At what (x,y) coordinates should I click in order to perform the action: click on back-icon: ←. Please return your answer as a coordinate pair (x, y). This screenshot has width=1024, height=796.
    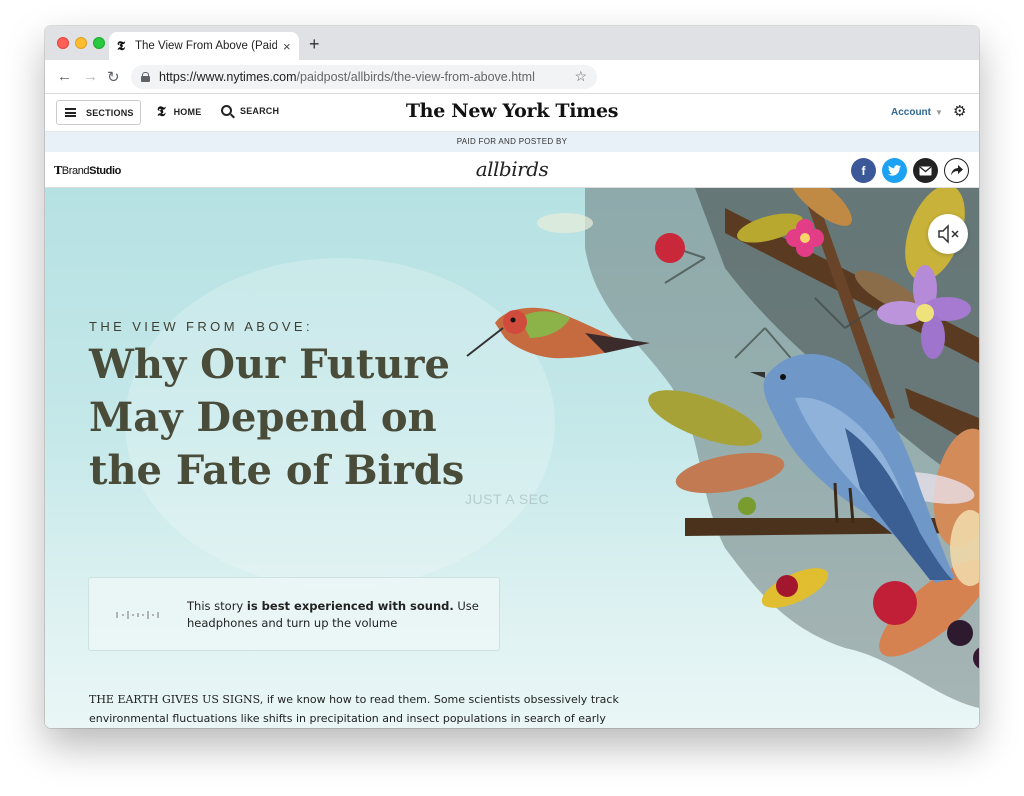
    Looking at the image, I should click on (64, 76).